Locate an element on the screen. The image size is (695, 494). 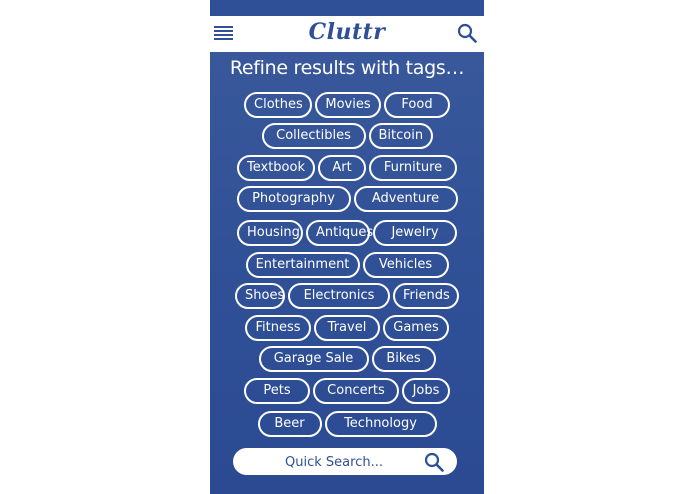
tag-row: Fitness Travel Games is located at coordinates (347, 328).